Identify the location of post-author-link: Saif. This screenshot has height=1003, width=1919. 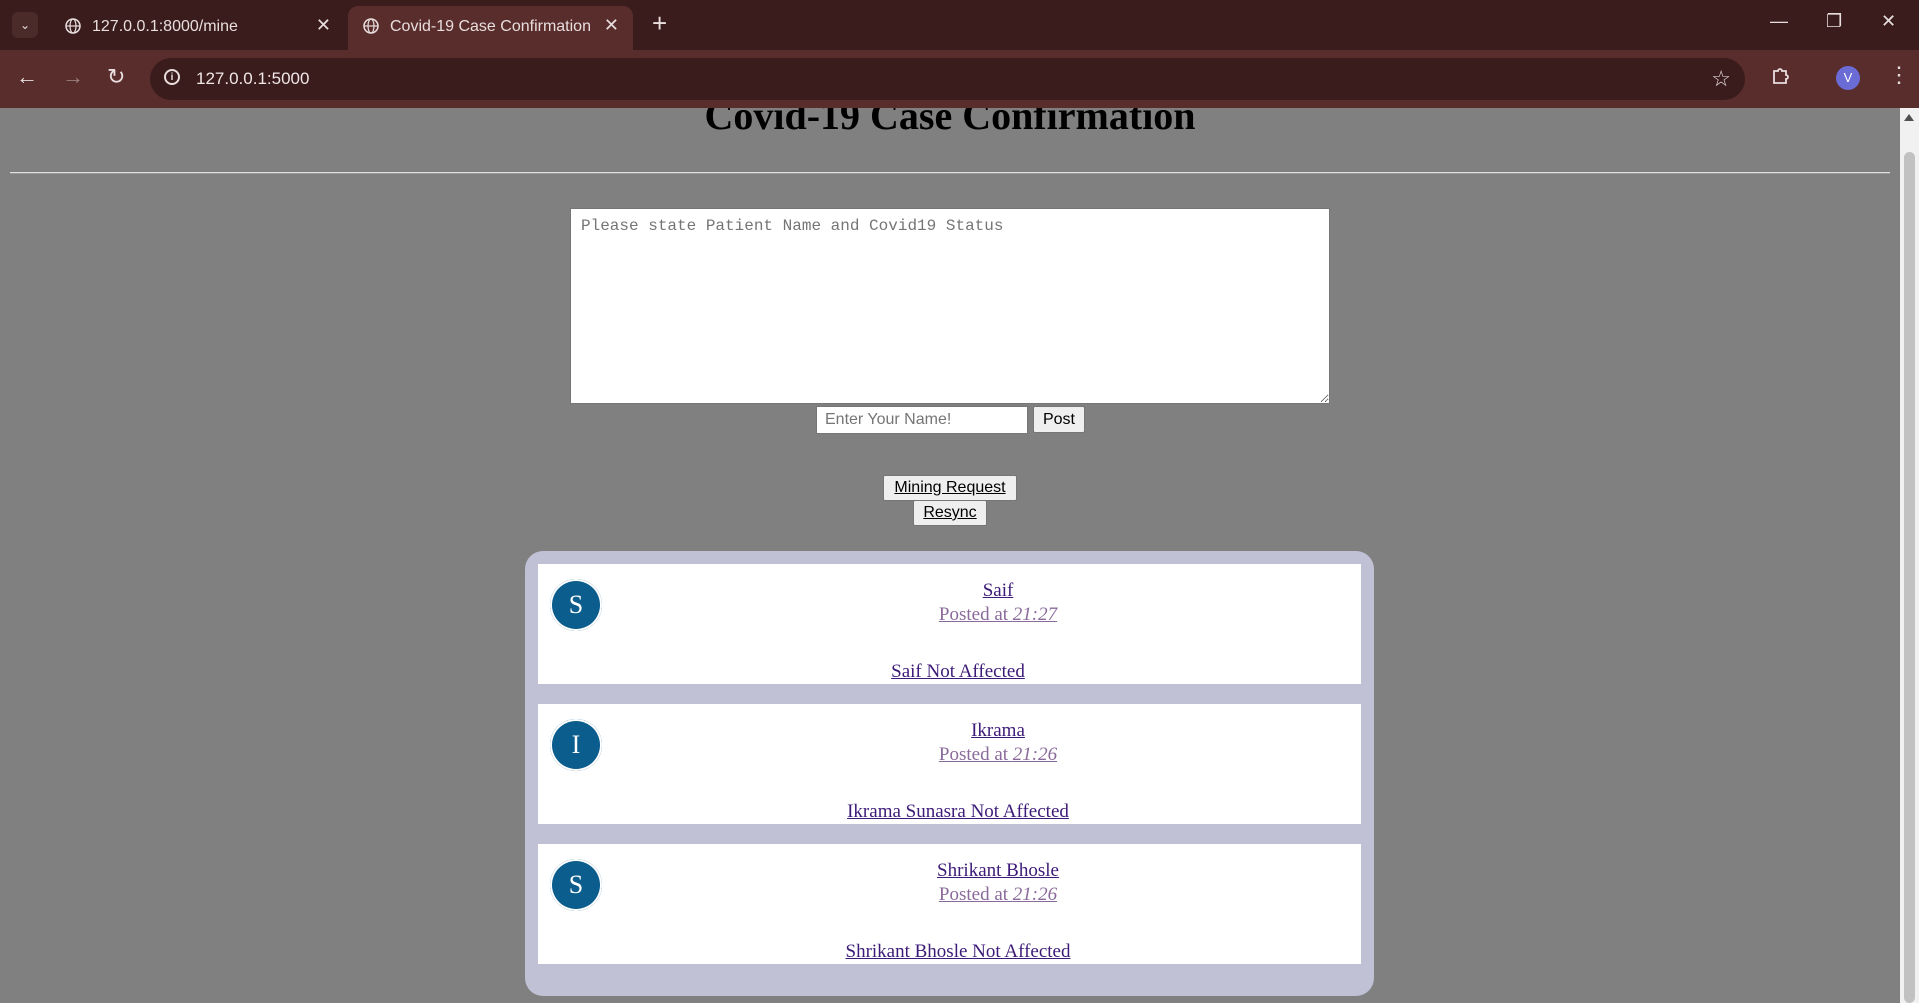
(998, 591).